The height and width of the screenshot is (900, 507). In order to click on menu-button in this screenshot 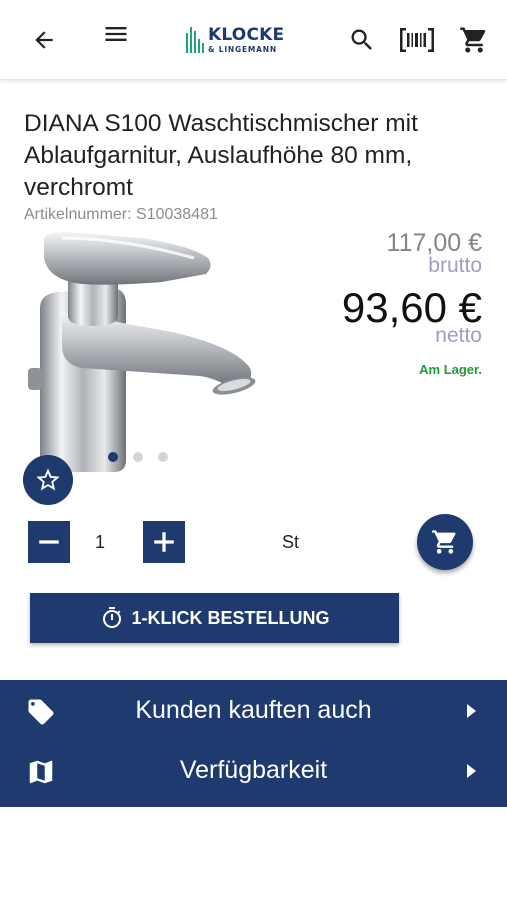, I will do `click(116, 34)`.